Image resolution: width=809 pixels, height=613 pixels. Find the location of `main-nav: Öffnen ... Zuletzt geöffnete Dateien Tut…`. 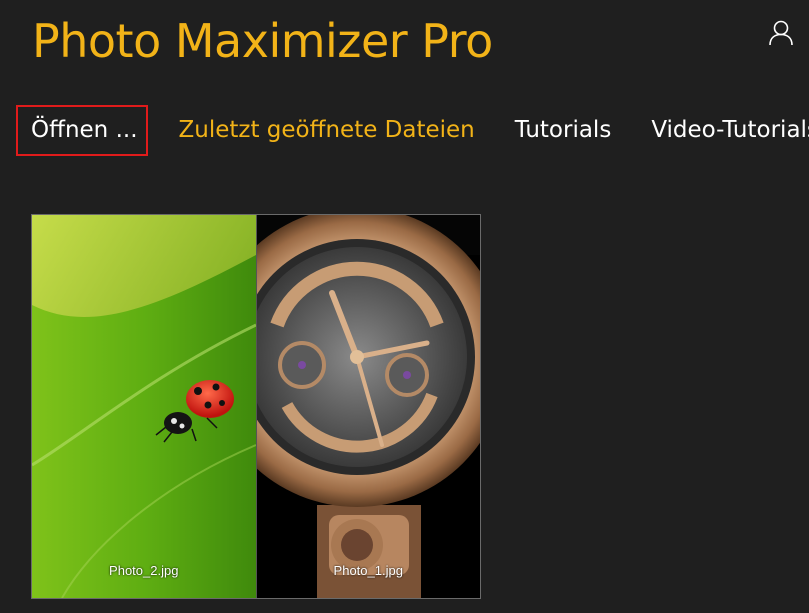

main-nav: Öffnen ... Zuletzt geöffnete Dateien Tut… is located at coordinates (412, 130).